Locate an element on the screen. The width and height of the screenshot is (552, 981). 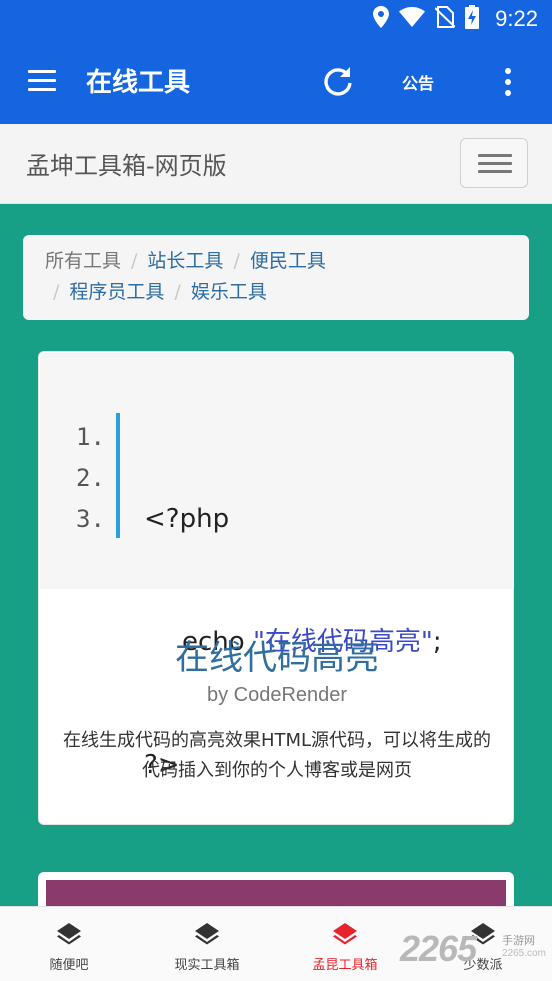
app-bar: 在线工具 公告 is located at coordinates (276, 81).